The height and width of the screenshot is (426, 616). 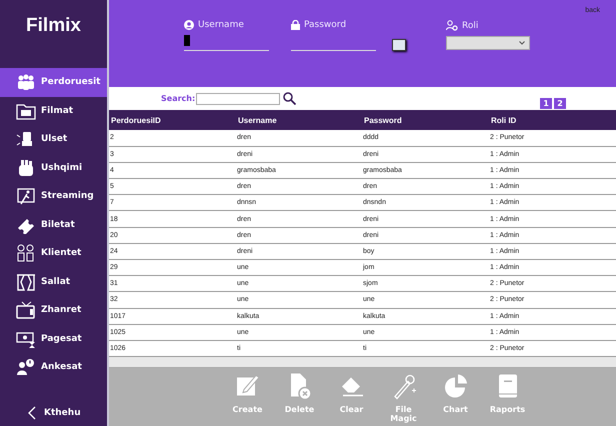 What do you see at coordinates (560, 103) in the screenshot?
I see `page-button: 2` at bounding box center [560, 103].